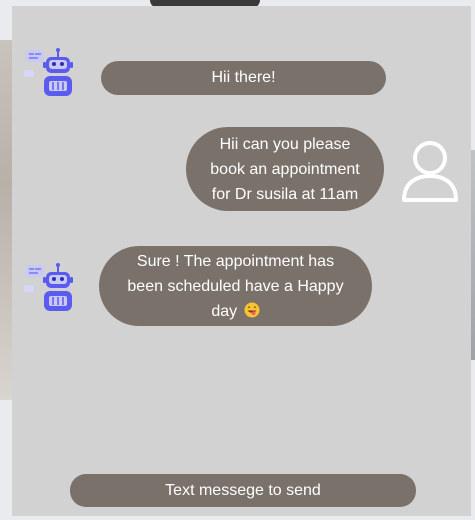 The width and height of the screenshot is (475, 520). What do you see at coordinates (285, 144) in the screenshot?
I see `user-message-line: Hii can you please` at bounding box center [285, 144].